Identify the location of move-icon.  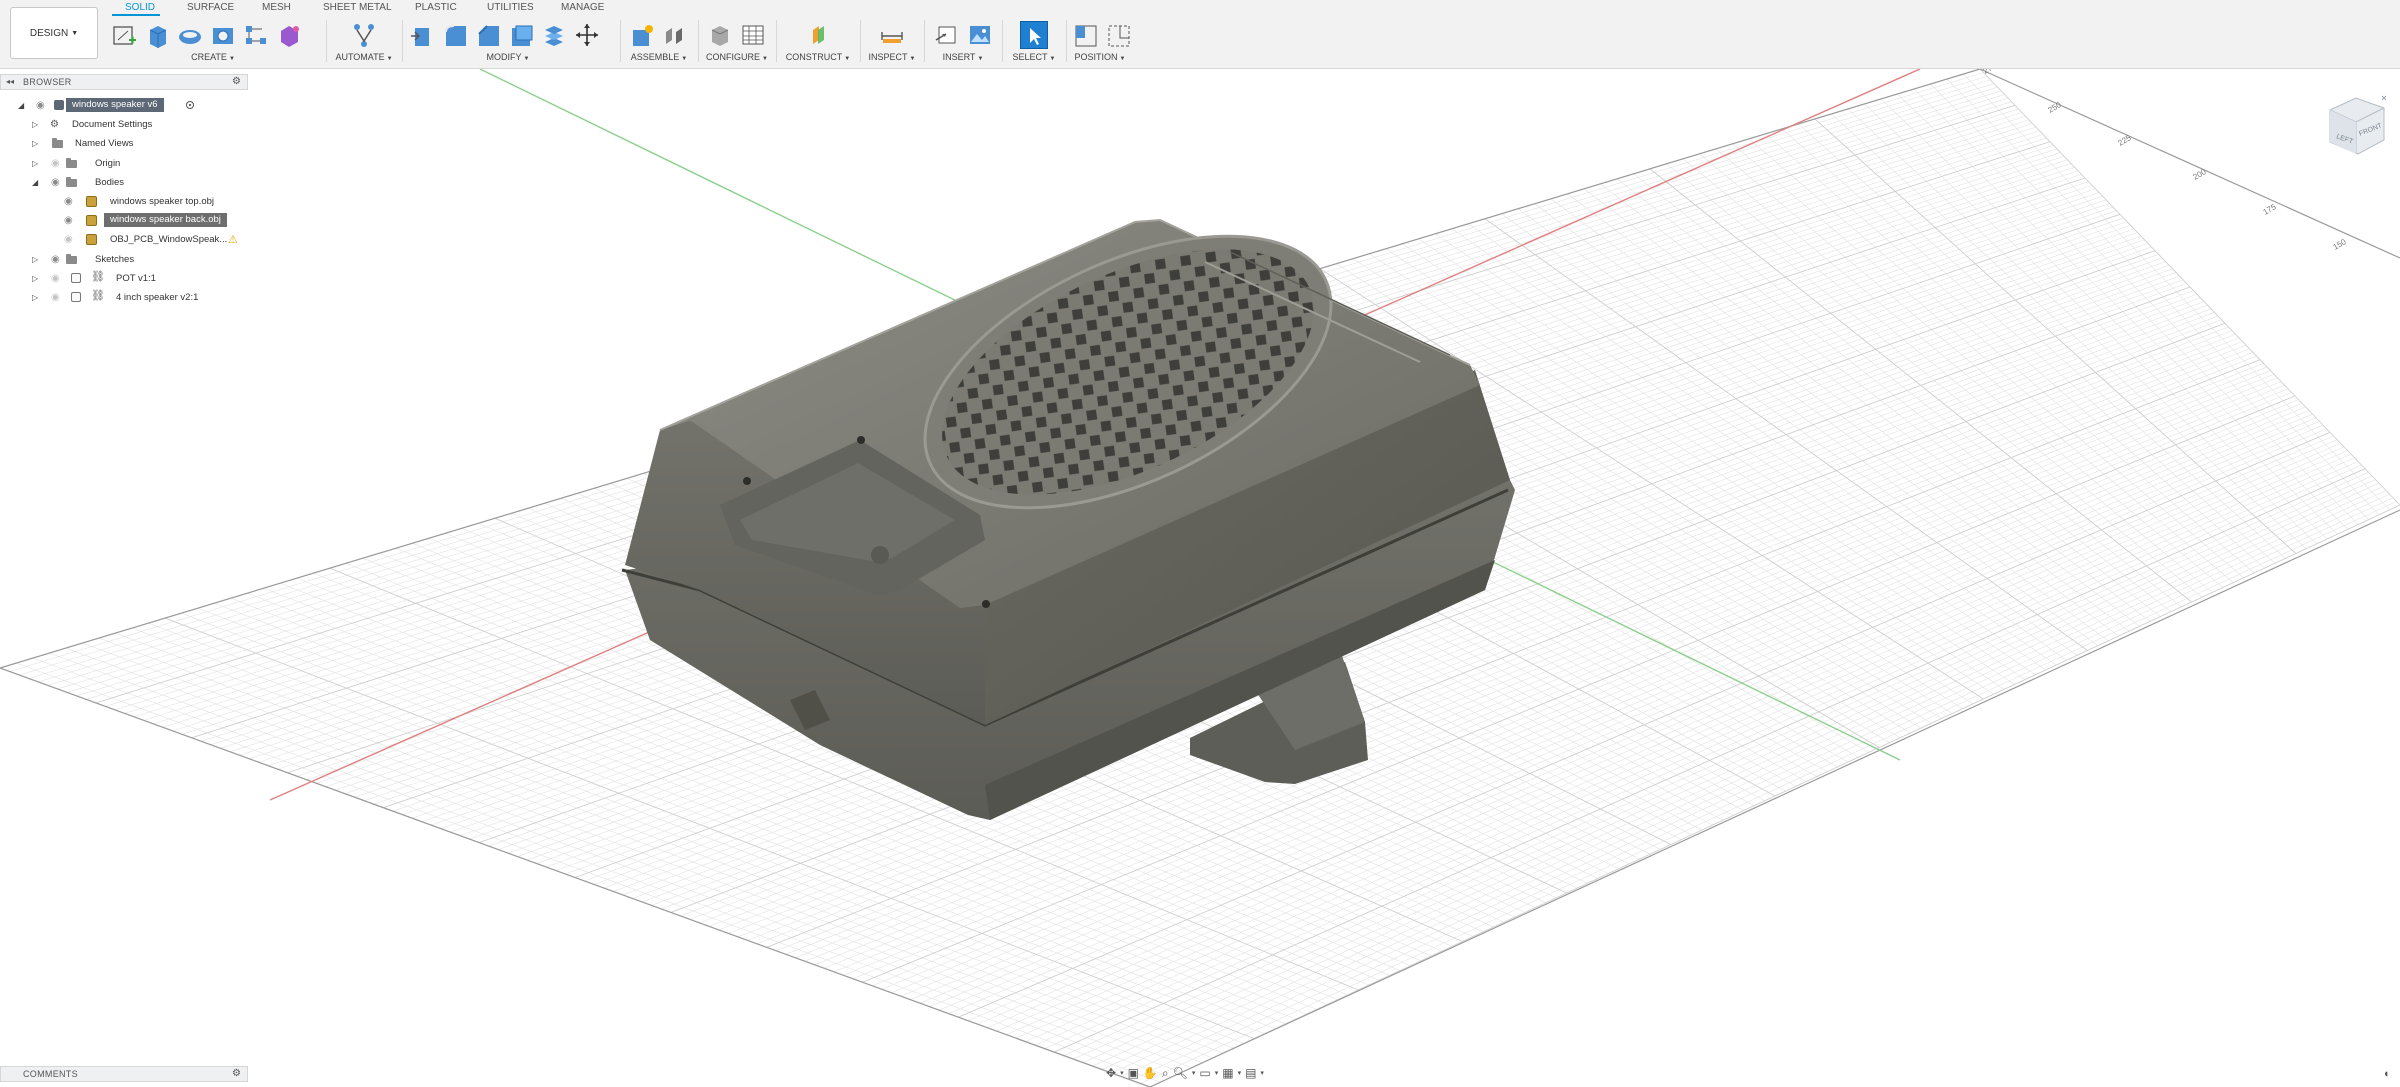
(587, 35).